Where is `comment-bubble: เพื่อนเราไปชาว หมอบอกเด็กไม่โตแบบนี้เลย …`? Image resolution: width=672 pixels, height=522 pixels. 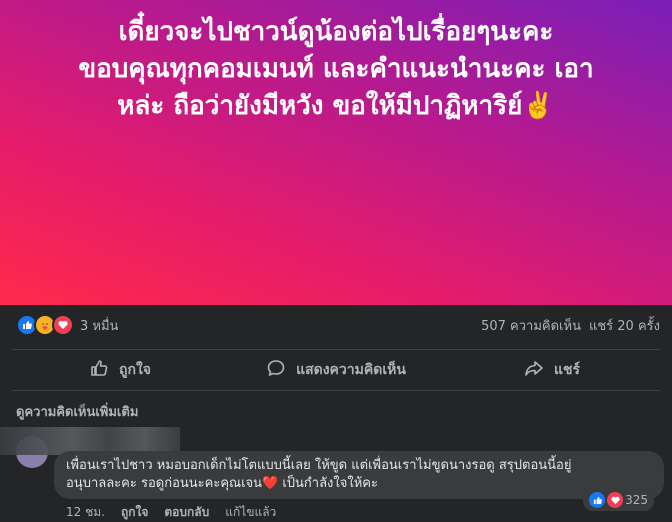 comment-bubble: เพื่อนเราไปชาว หมอบอกเด็กไม่โตแบบนี้เลย … is located at coordinates (359, 481).